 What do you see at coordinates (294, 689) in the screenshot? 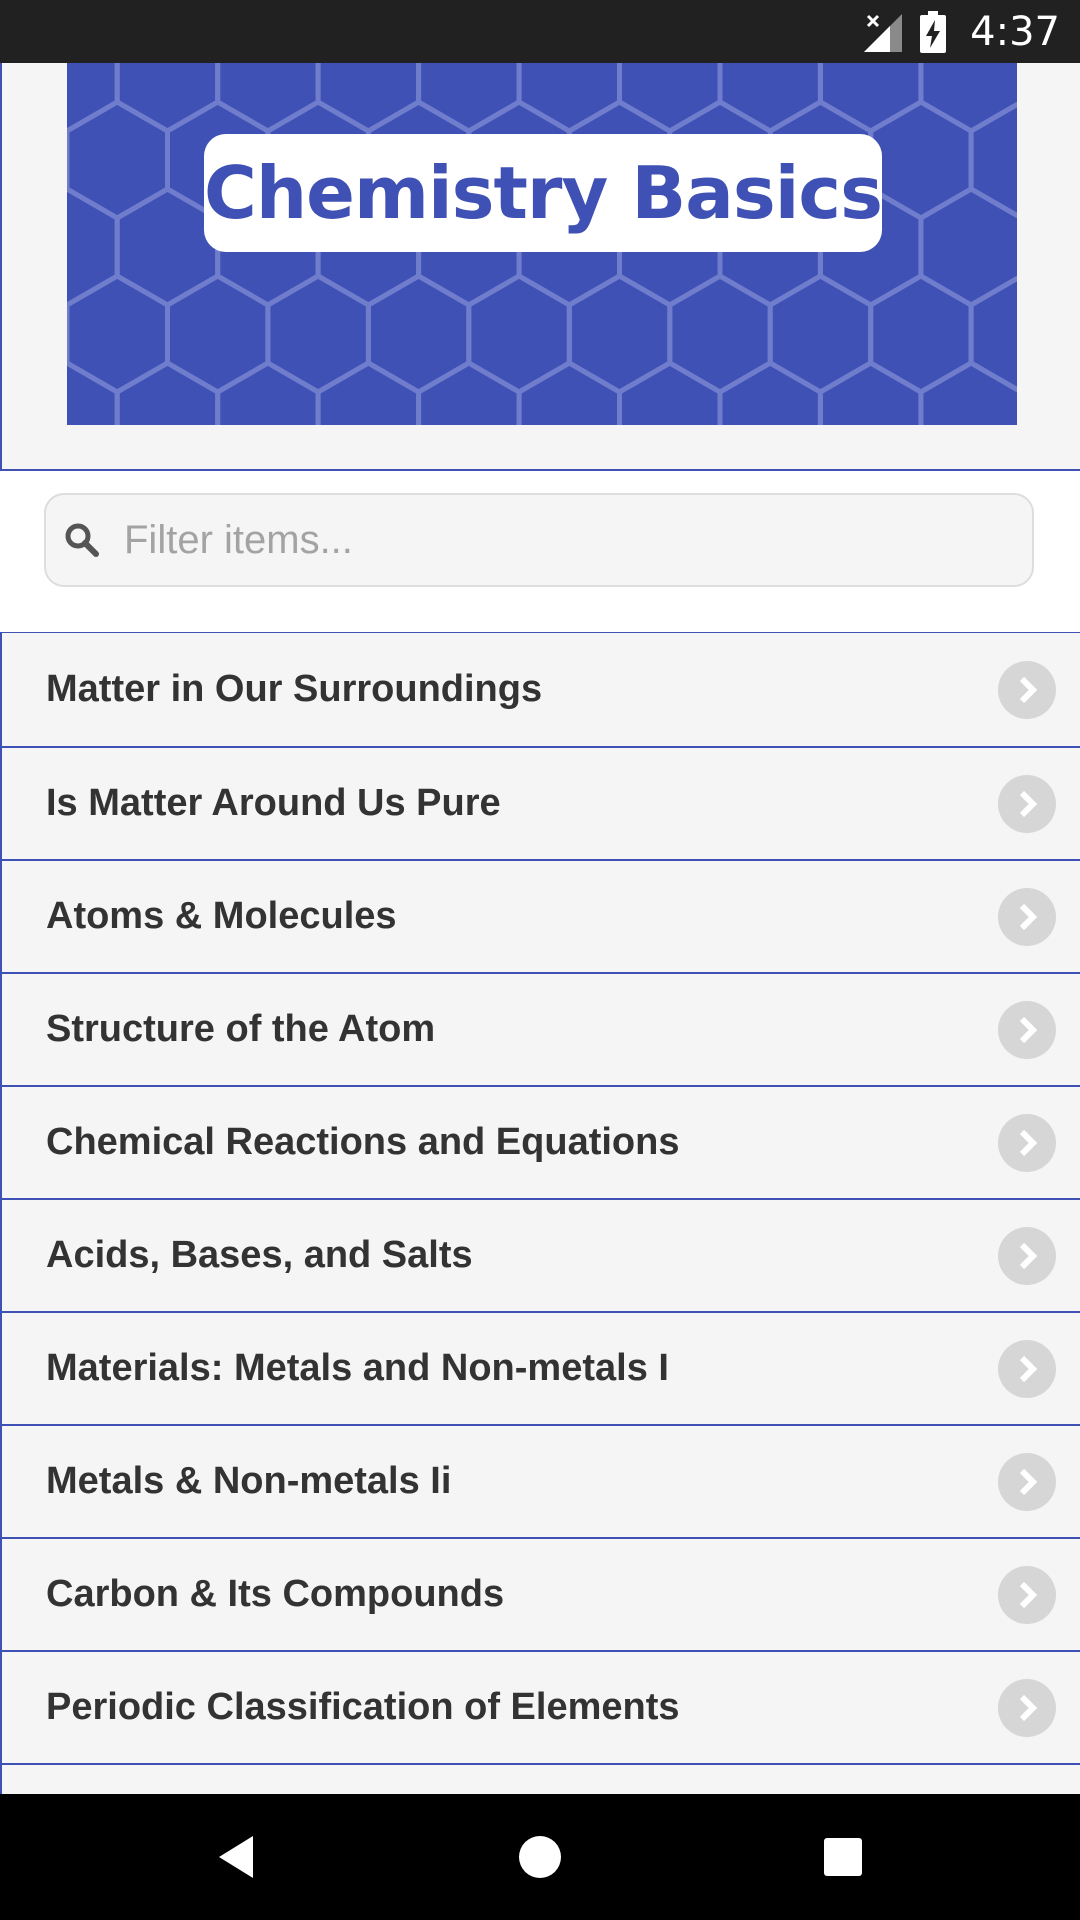
I see `list-item-label: Matter in Our Surroundings` at bounding box center [294, 689].